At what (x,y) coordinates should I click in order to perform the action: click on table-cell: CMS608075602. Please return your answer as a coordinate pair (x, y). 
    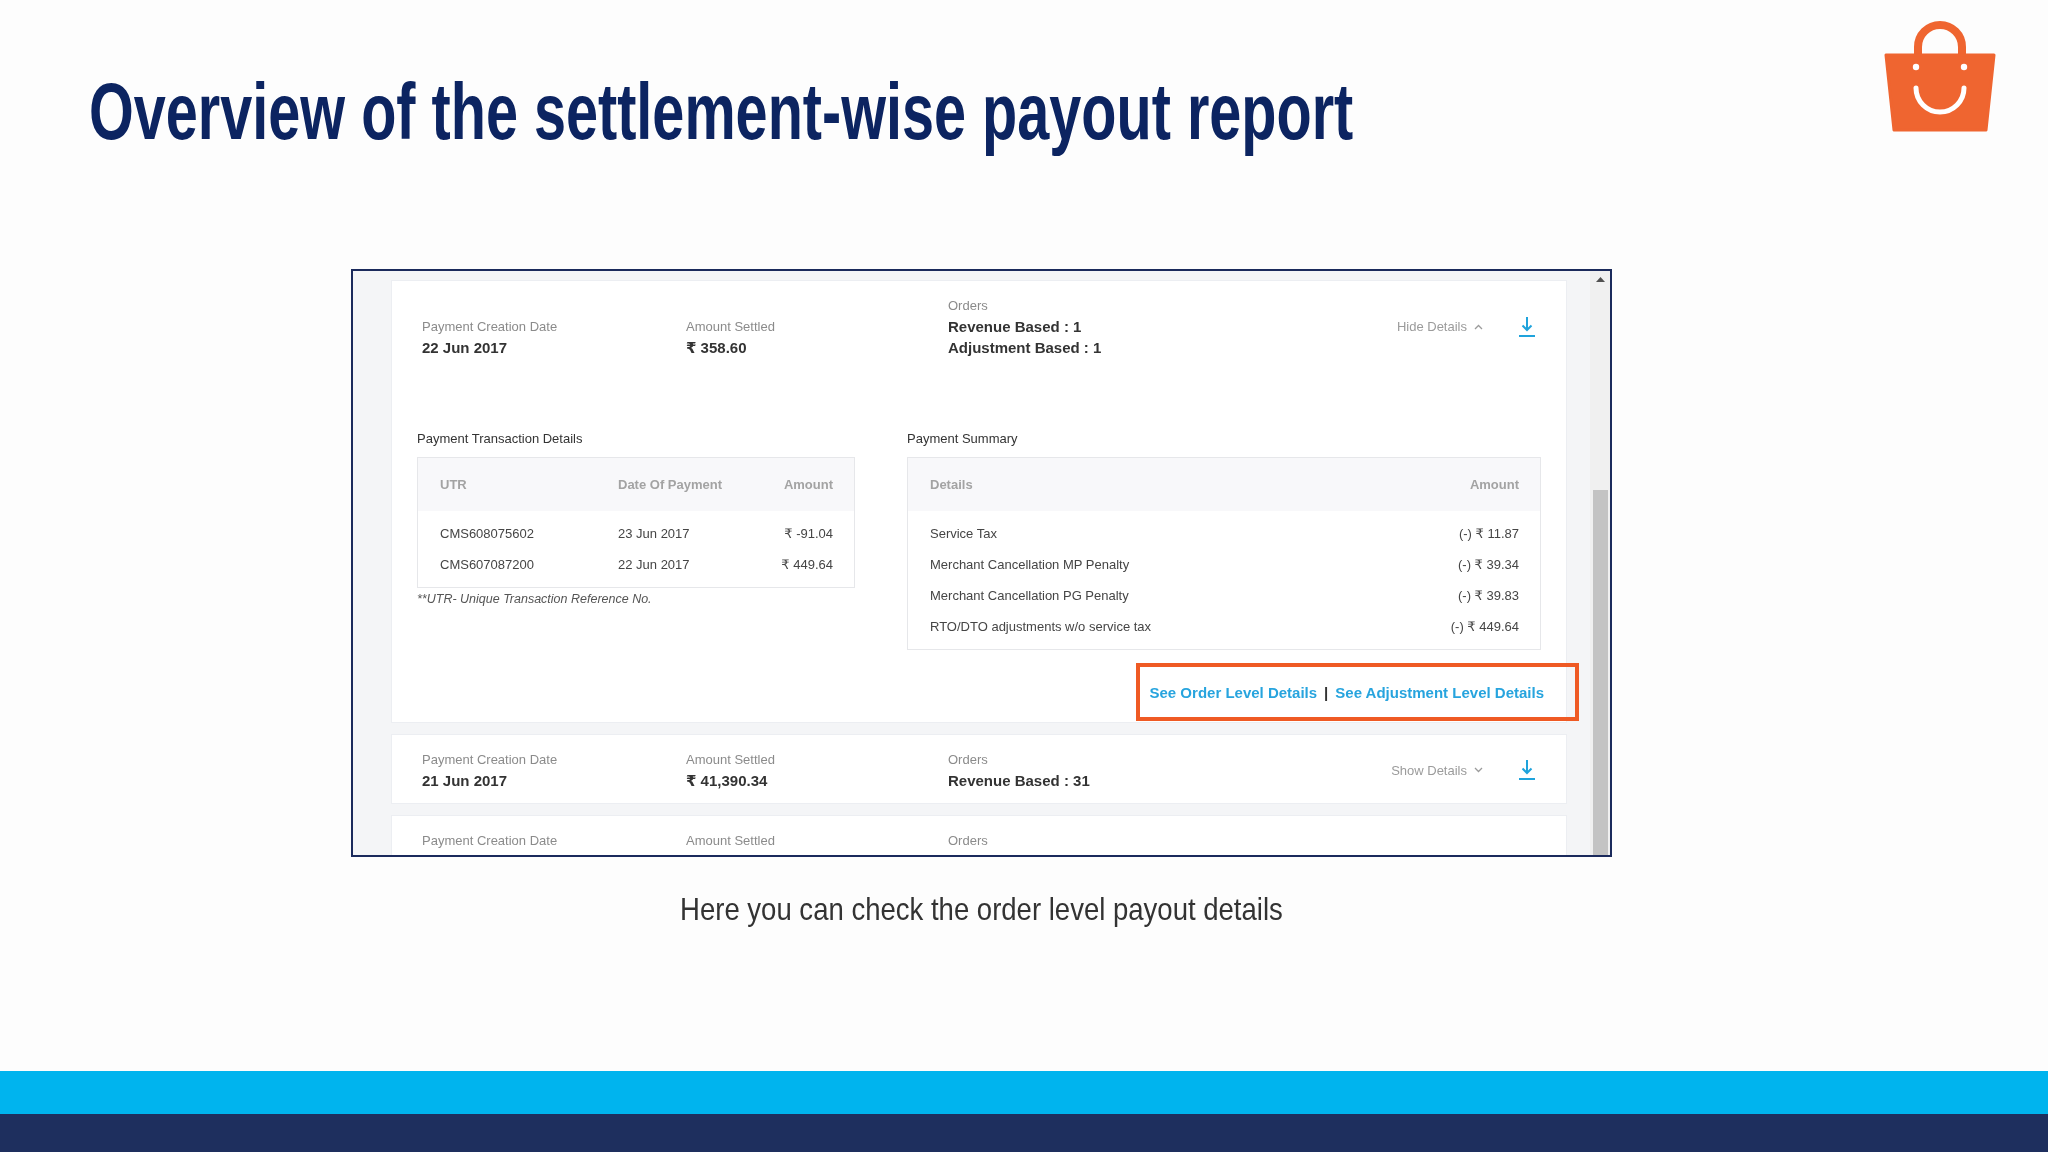
    Looking at the image, I should click on (487, 533).